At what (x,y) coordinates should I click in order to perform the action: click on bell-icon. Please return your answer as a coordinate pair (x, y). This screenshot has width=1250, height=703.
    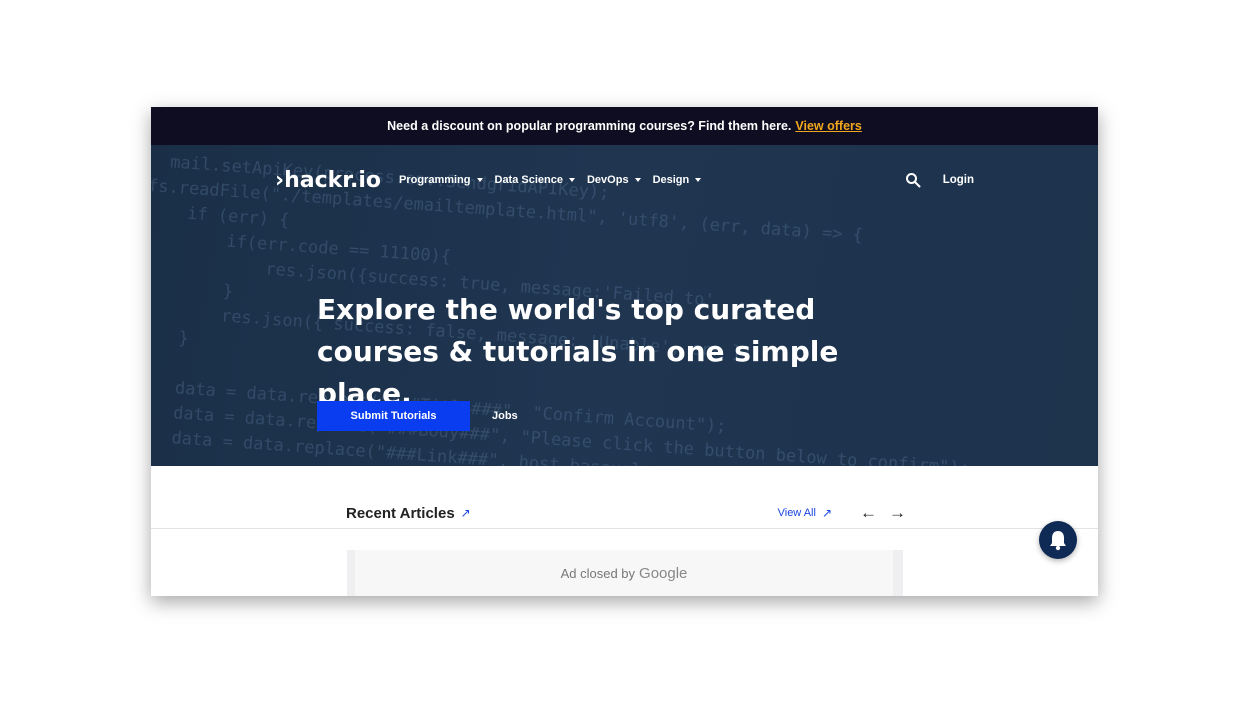
    Looking at the image, I should click on (1058, 541).